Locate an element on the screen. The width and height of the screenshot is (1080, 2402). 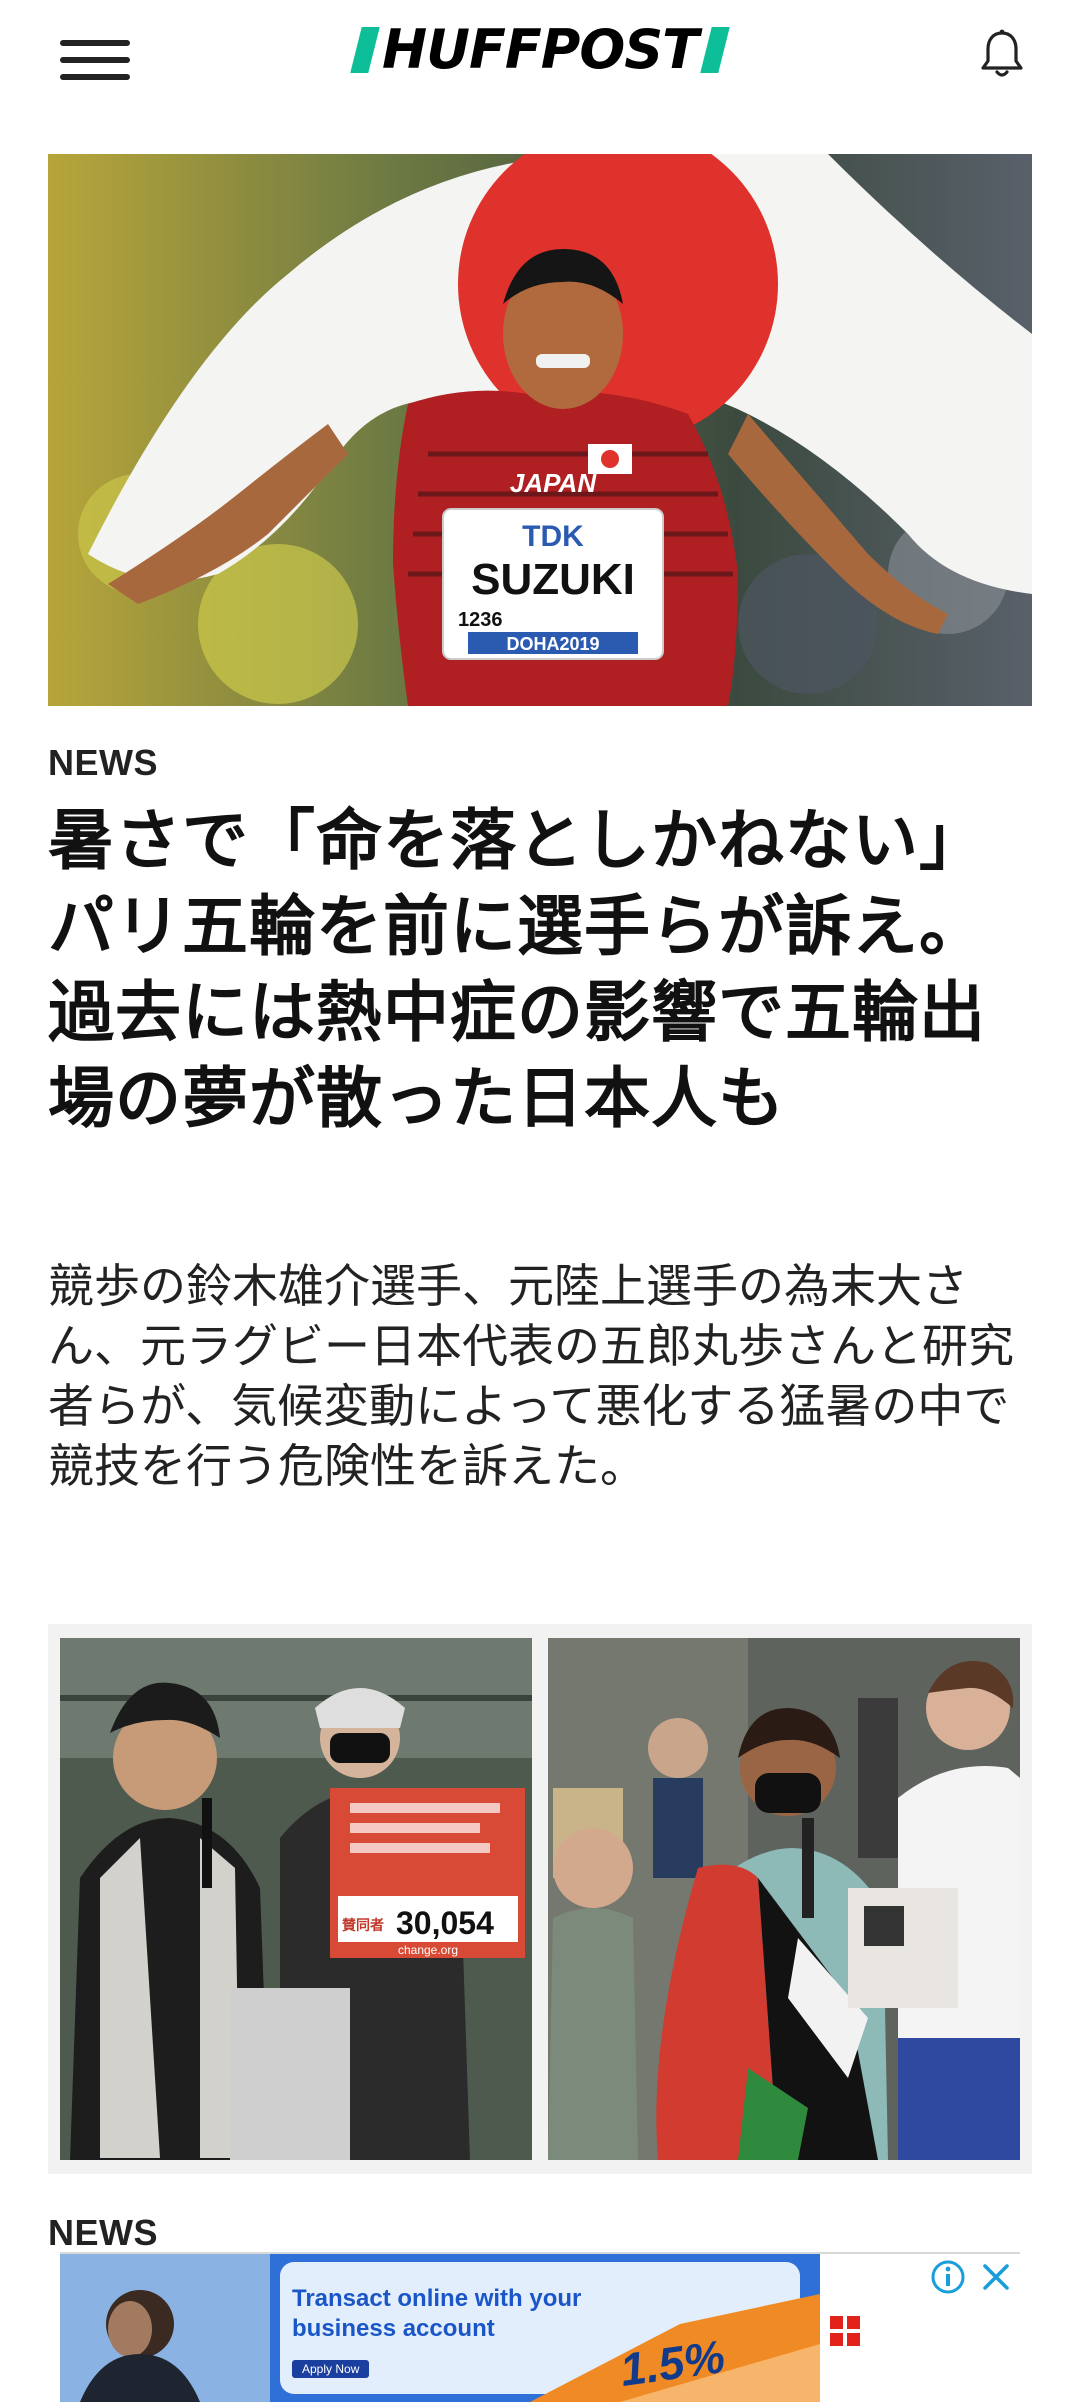
sign-site-text: change.org is located at coordinates (428, 1950).